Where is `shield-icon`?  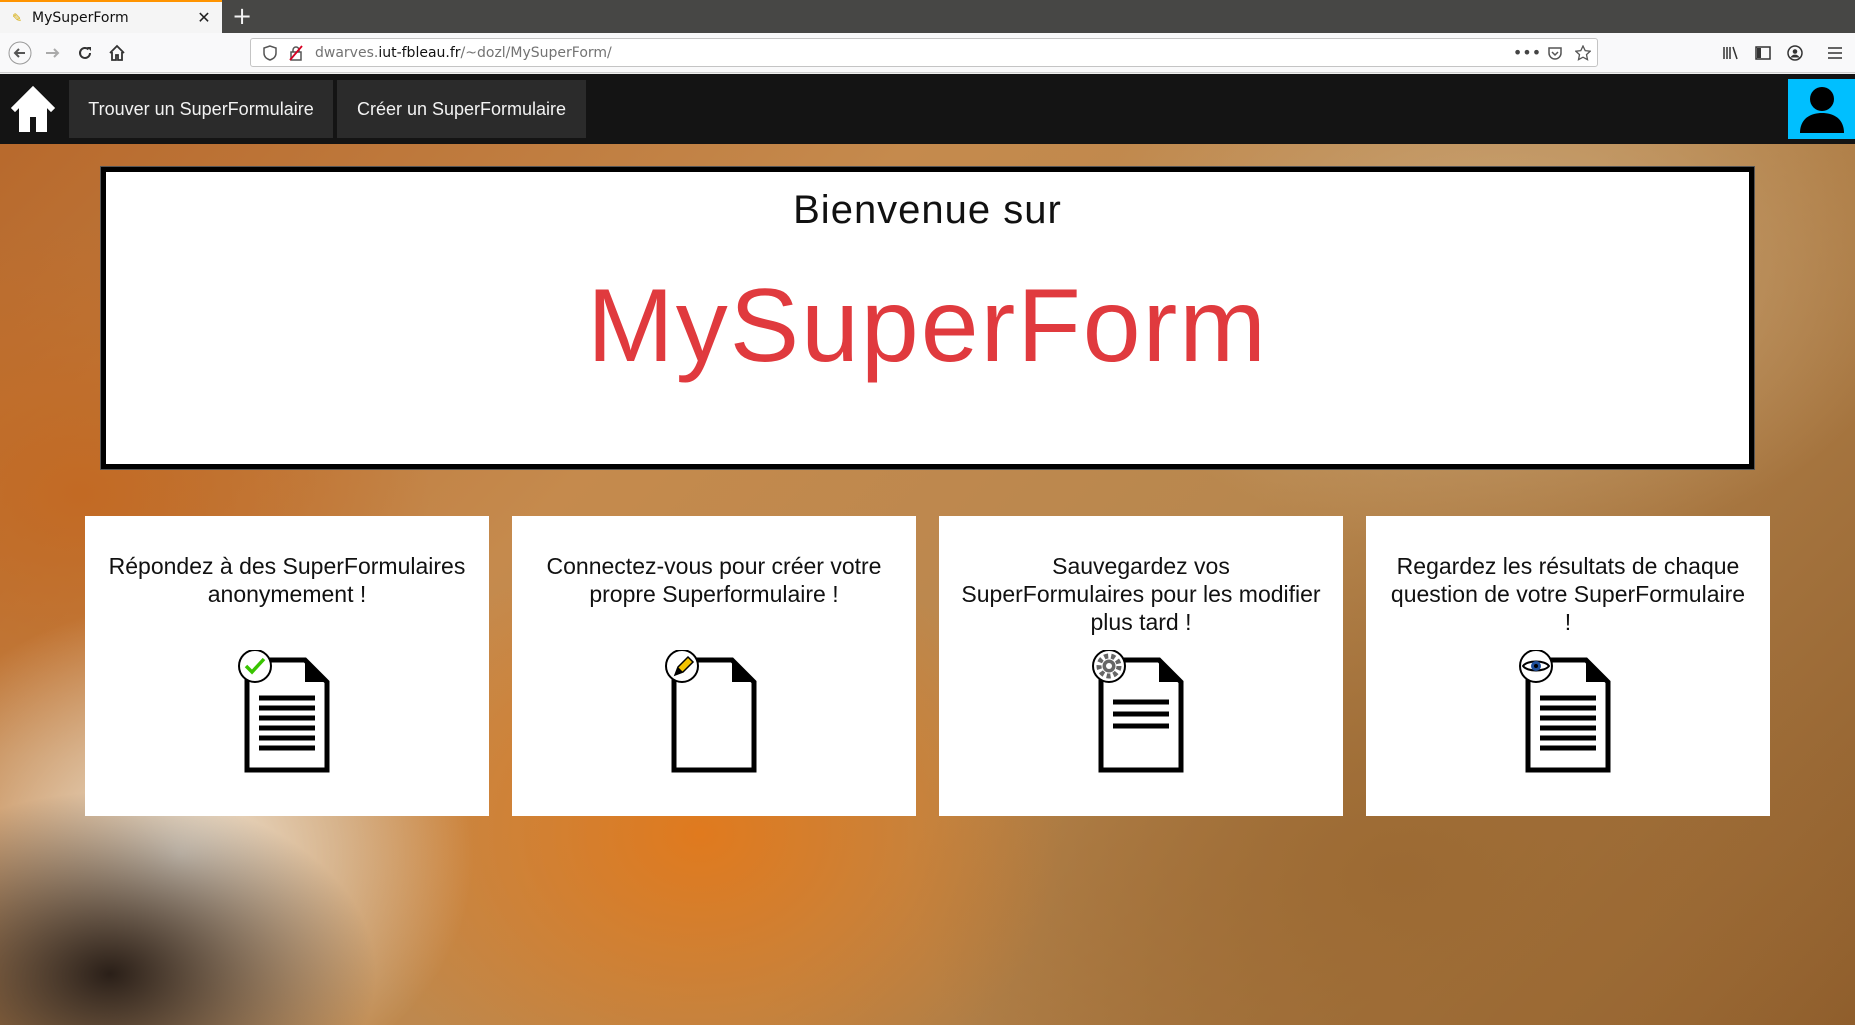
shield-icon is located at coordinates (270, 52).